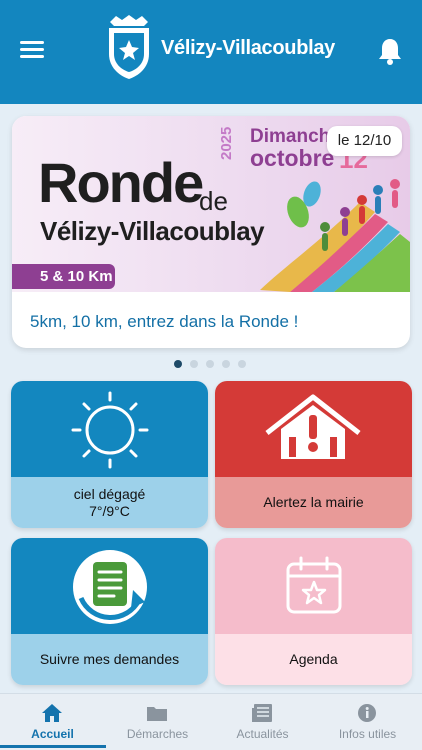 The image size is (422, 750). I want to click on weather-condition: ciel dégagé, so click(109, 494).